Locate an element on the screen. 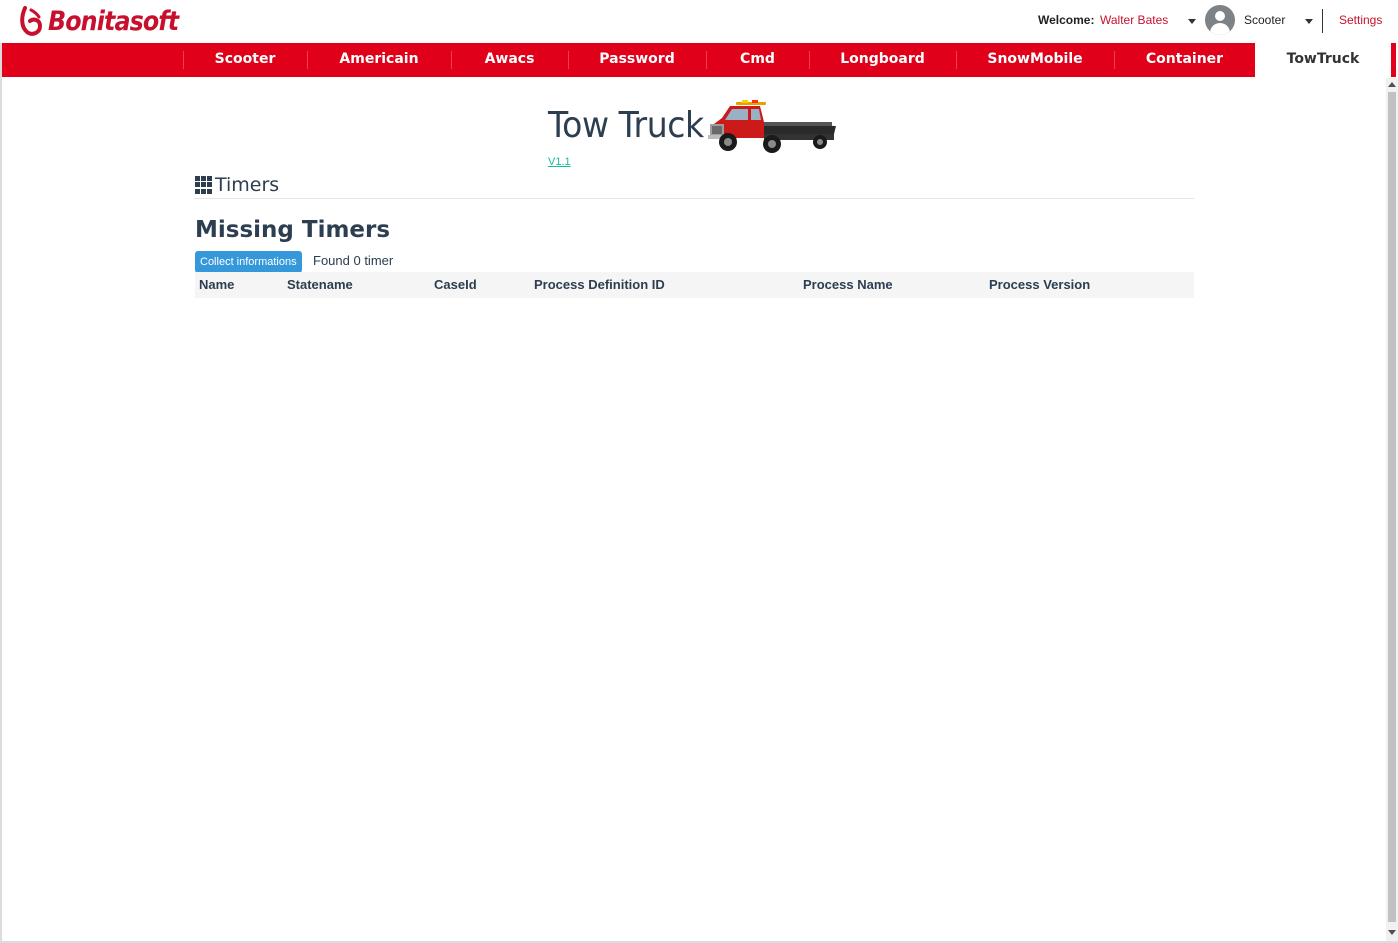  vertical-scrollbar is located at coordinates (1392, 509).